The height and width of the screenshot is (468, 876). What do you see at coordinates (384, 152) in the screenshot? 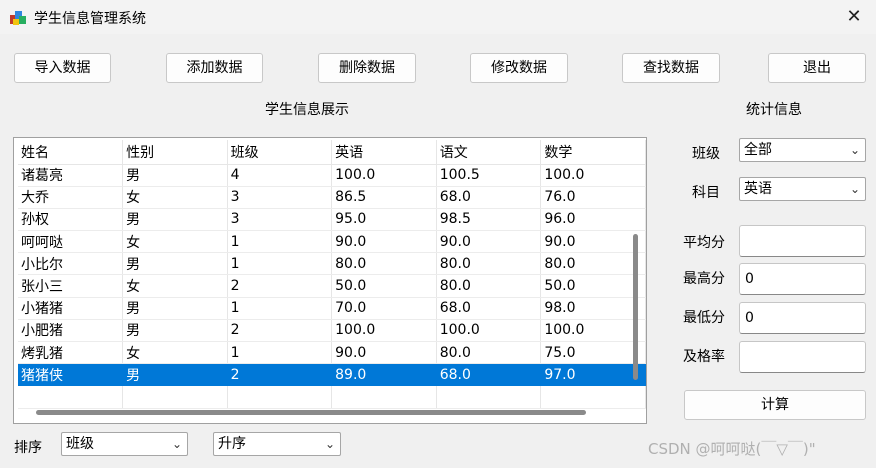
I see `column-header: 英语` at bounding box center [384, 152].